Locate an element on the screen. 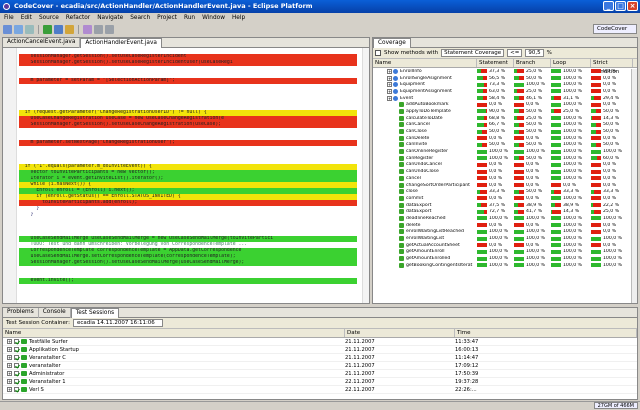  print-icon is located at coordinates (29, 29).